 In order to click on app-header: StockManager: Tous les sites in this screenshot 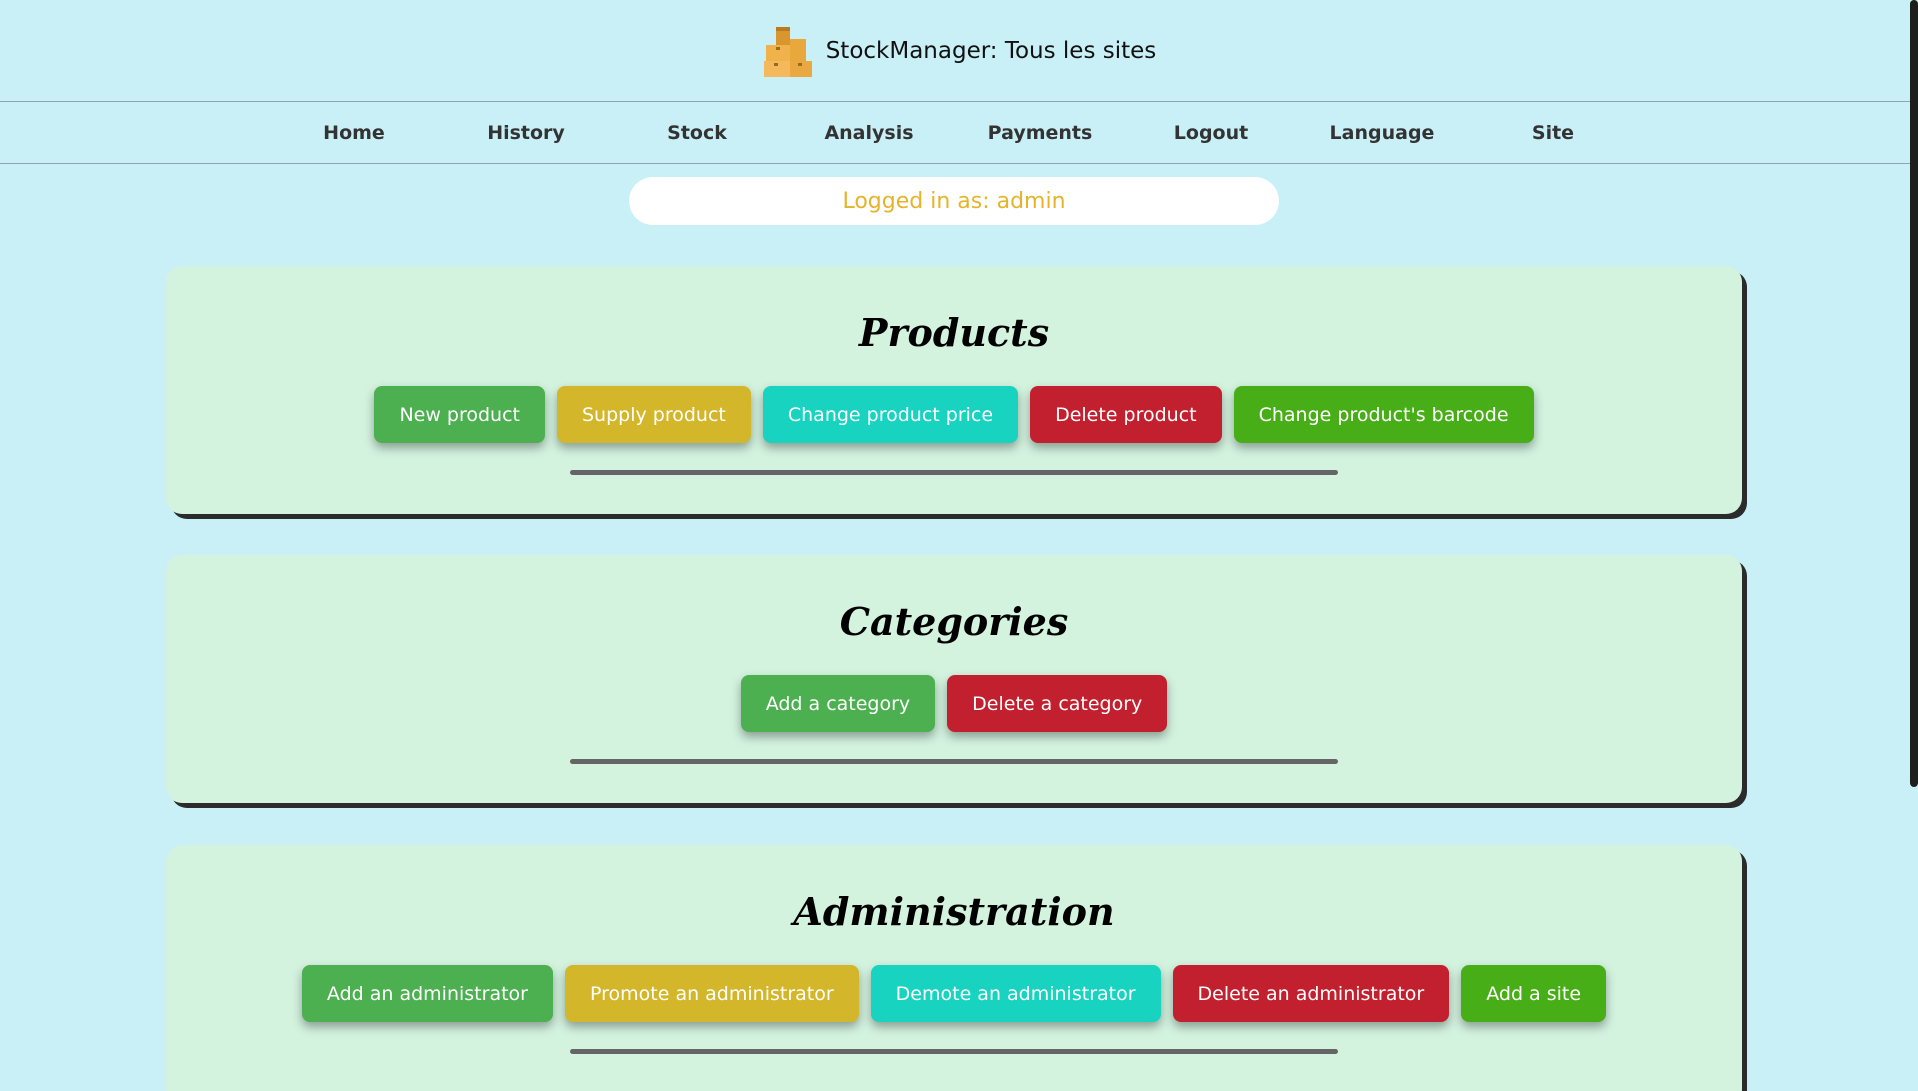, I will do `click(959, 51)`.